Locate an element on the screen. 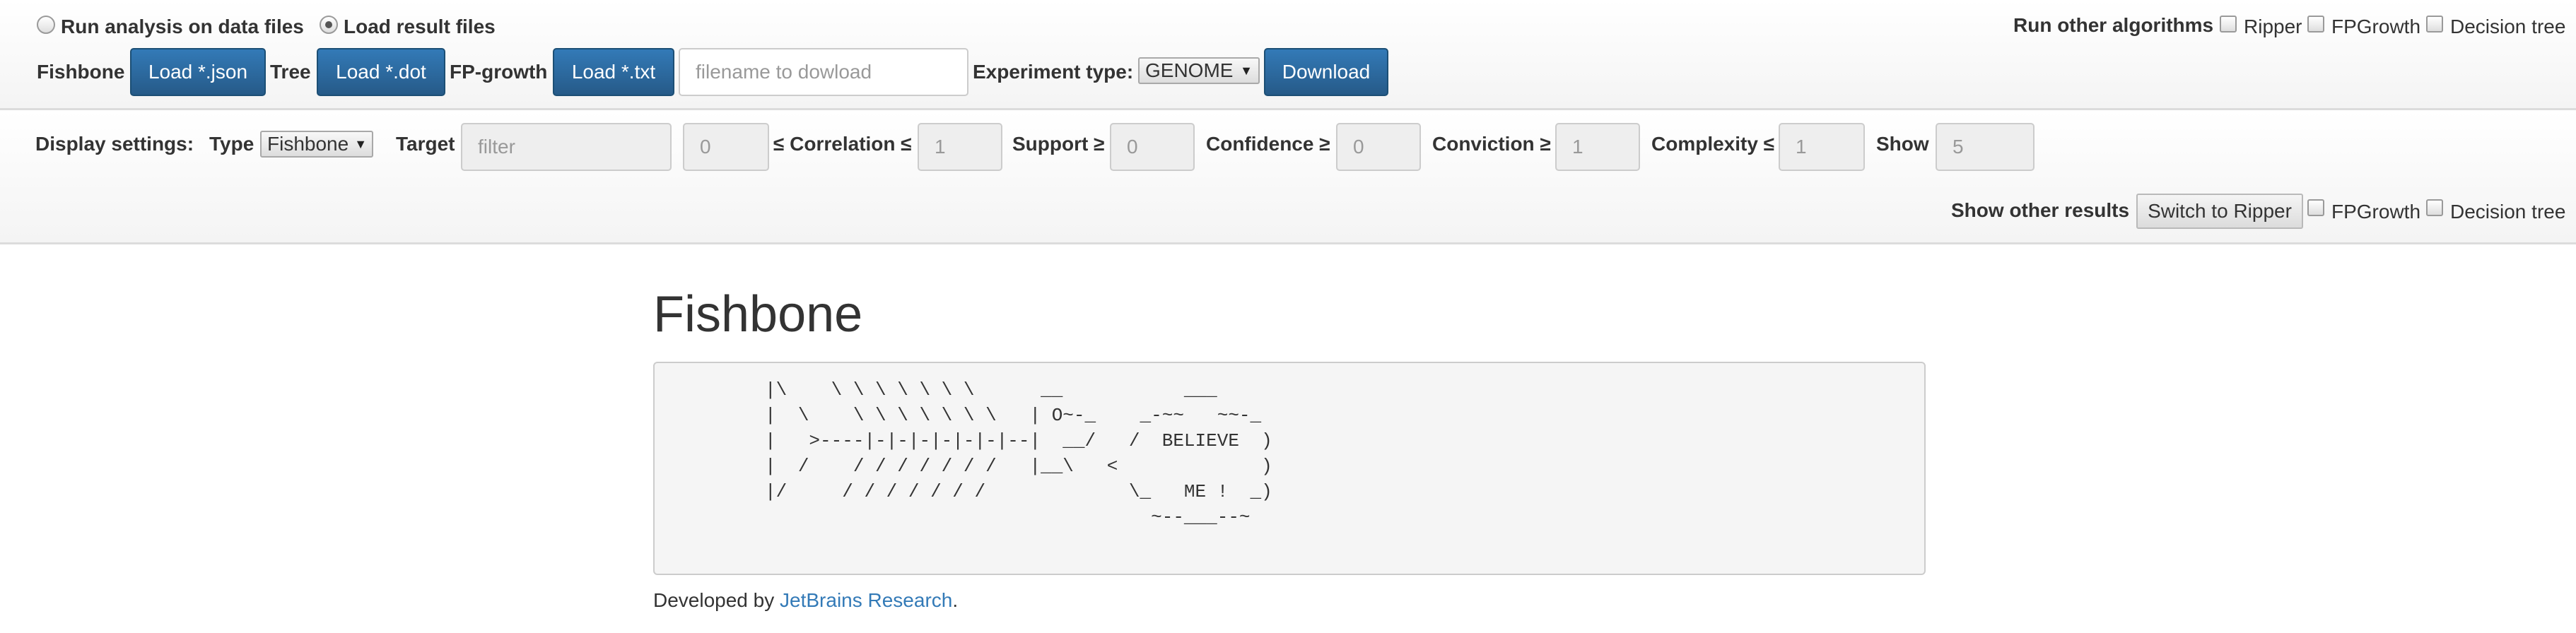 This screenshot has width=2576, height=633. correlation-min-input: 0 is located at coordinates (726, 147).